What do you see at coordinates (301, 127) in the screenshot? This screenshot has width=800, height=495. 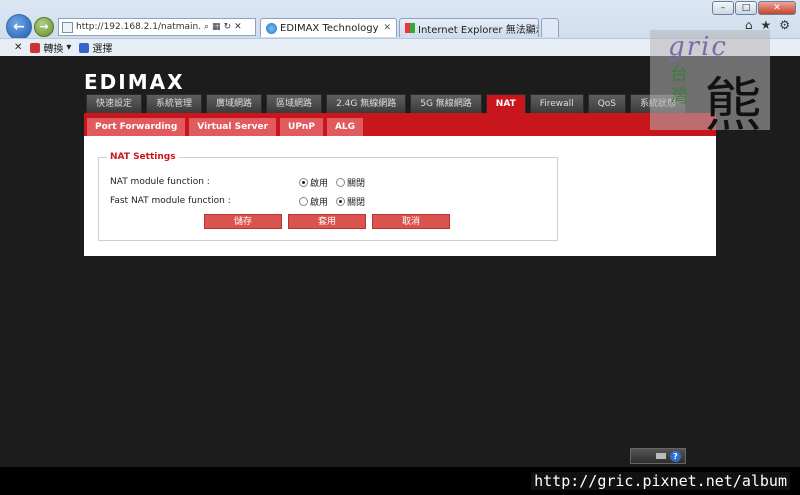 I see `subtab-upnp: UPnP` at bounding box center [301, 127].